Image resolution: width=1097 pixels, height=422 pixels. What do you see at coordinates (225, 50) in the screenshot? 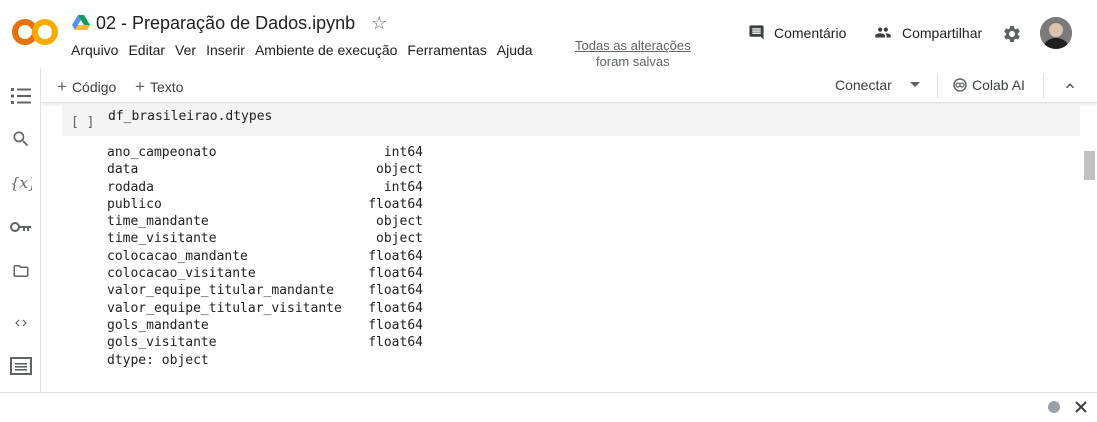
I see `menu-inserir: Inserir` at bounding box center [225, 50].